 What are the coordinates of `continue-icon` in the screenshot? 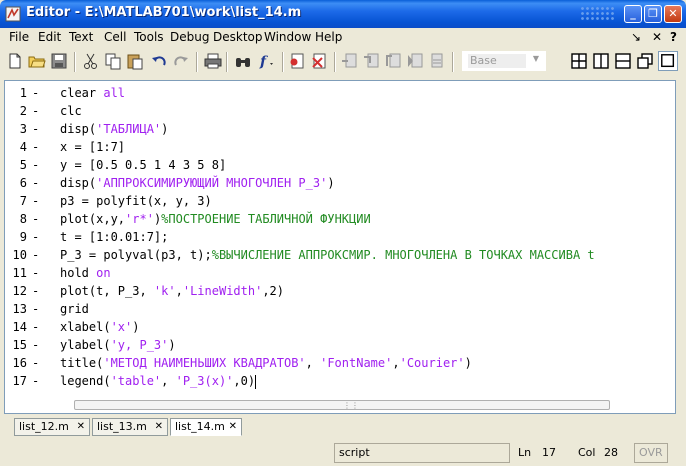 It's located at (415, 61).